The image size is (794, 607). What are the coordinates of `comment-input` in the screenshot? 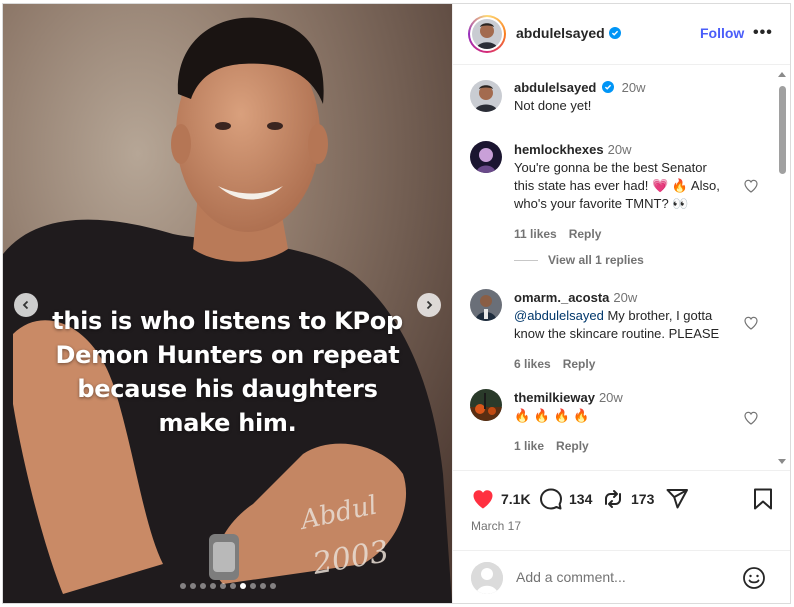 It's located at (616, 577).